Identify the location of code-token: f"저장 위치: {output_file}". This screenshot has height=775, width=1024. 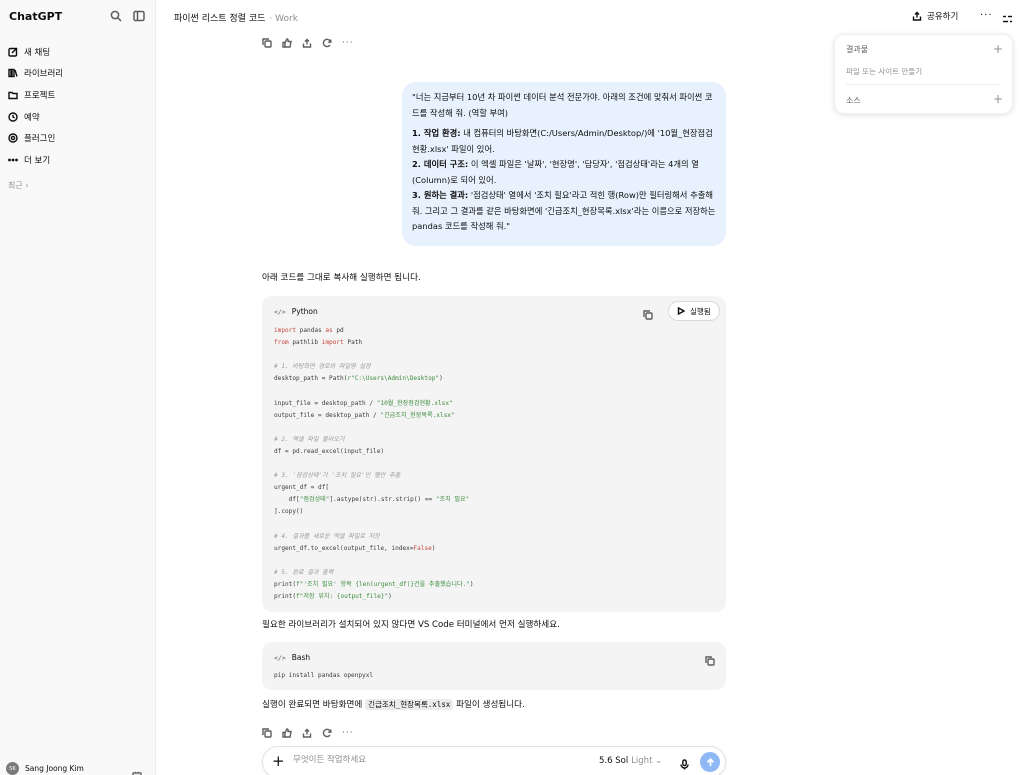
(342, 597).